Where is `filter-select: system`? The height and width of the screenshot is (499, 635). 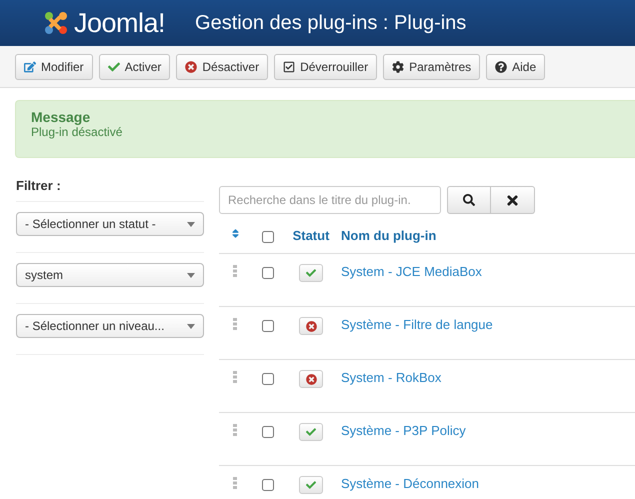 filter-select: system is located at coordinates (110, 275).